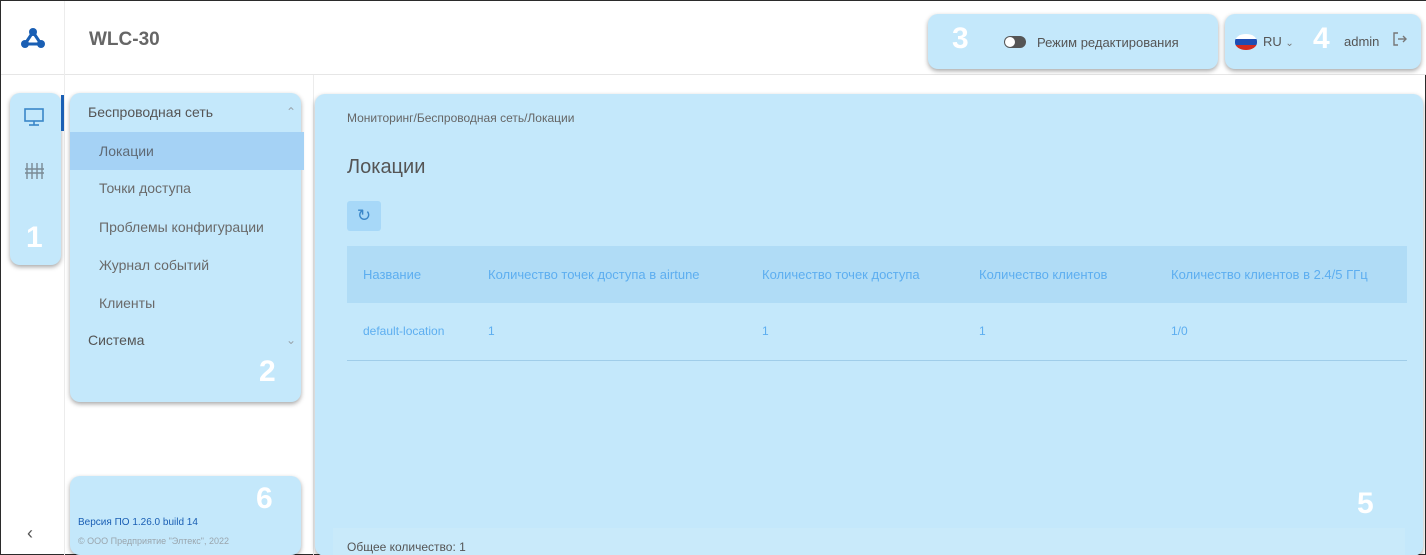 The height and width of the screenshot is (555, 1426). What do you see at coordinates (854, 274) in the screenshot?
I see `column-header-ap-count: Количество точек доступа` at bounding box center [854, 274].